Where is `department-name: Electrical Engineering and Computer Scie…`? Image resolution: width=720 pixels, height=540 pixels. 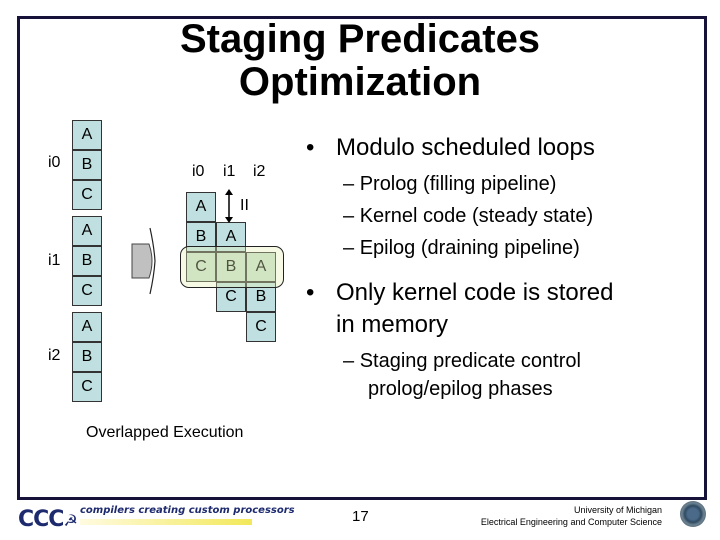
department-name: Electrical Engineering and Computer Scie… is located at coordinates (571, 522).